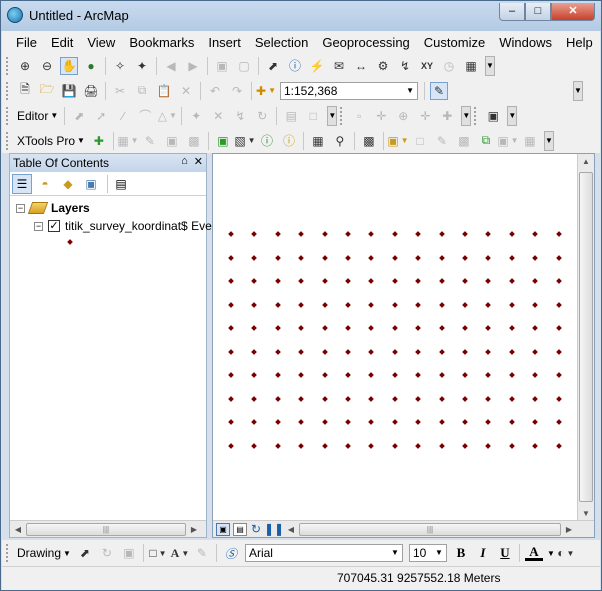 Image resolution: width=602 pixels, height=591 pixels. I want to click on scroll-left-icon: ◀, so click(18, 529).